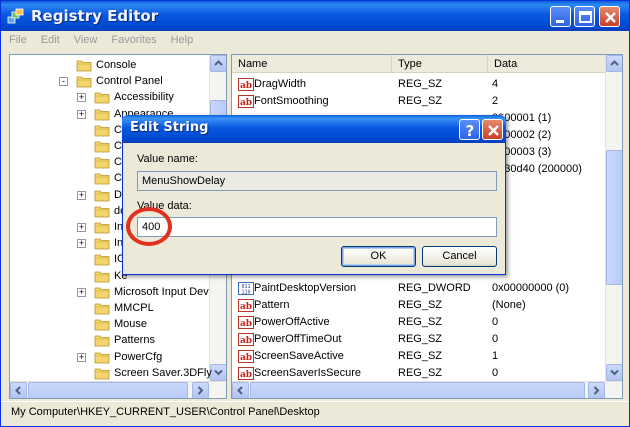  I want to click on list-scroll-left-button, so click(240, 390).